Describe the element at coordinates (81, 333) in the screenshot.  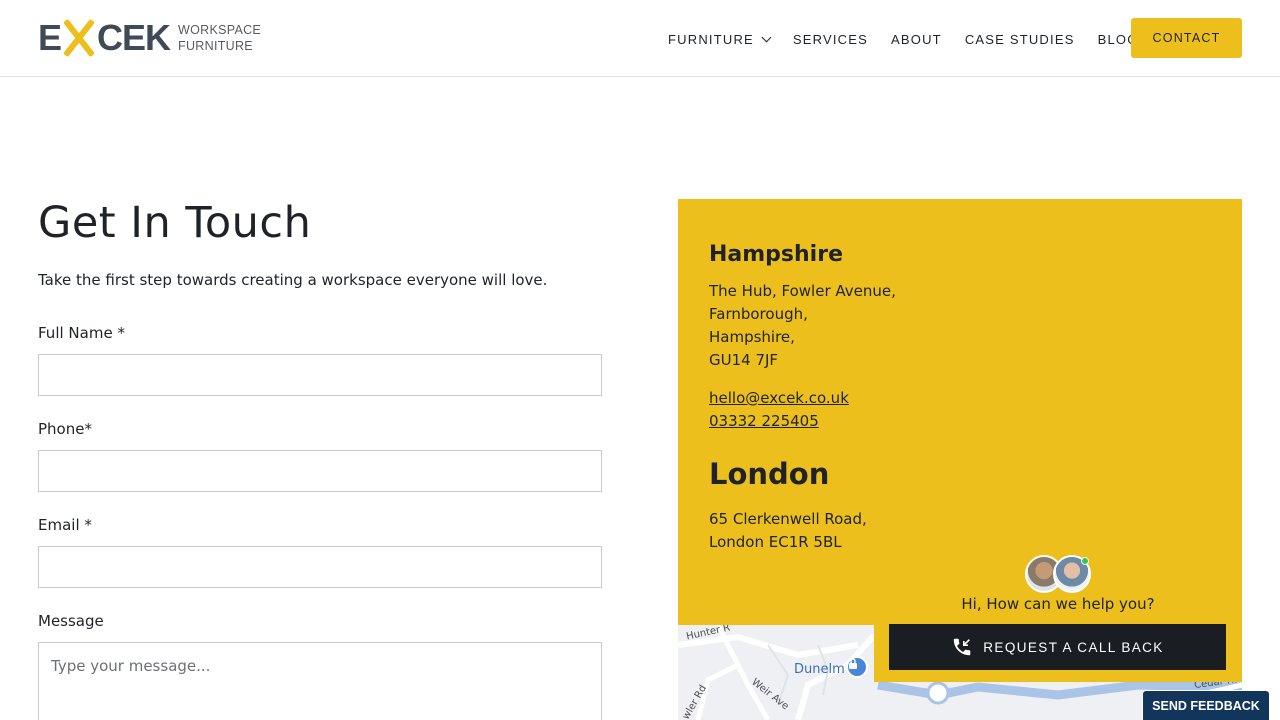
I see `full-name-label: Full Name *` at that location.